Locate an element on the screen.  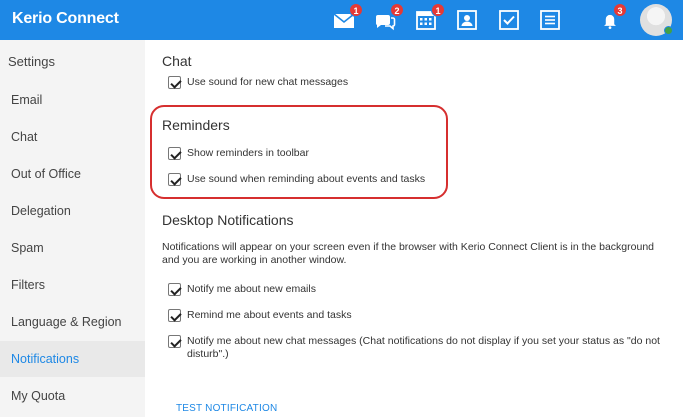
mail-badge: 1 is located at coordinates (356, 10).